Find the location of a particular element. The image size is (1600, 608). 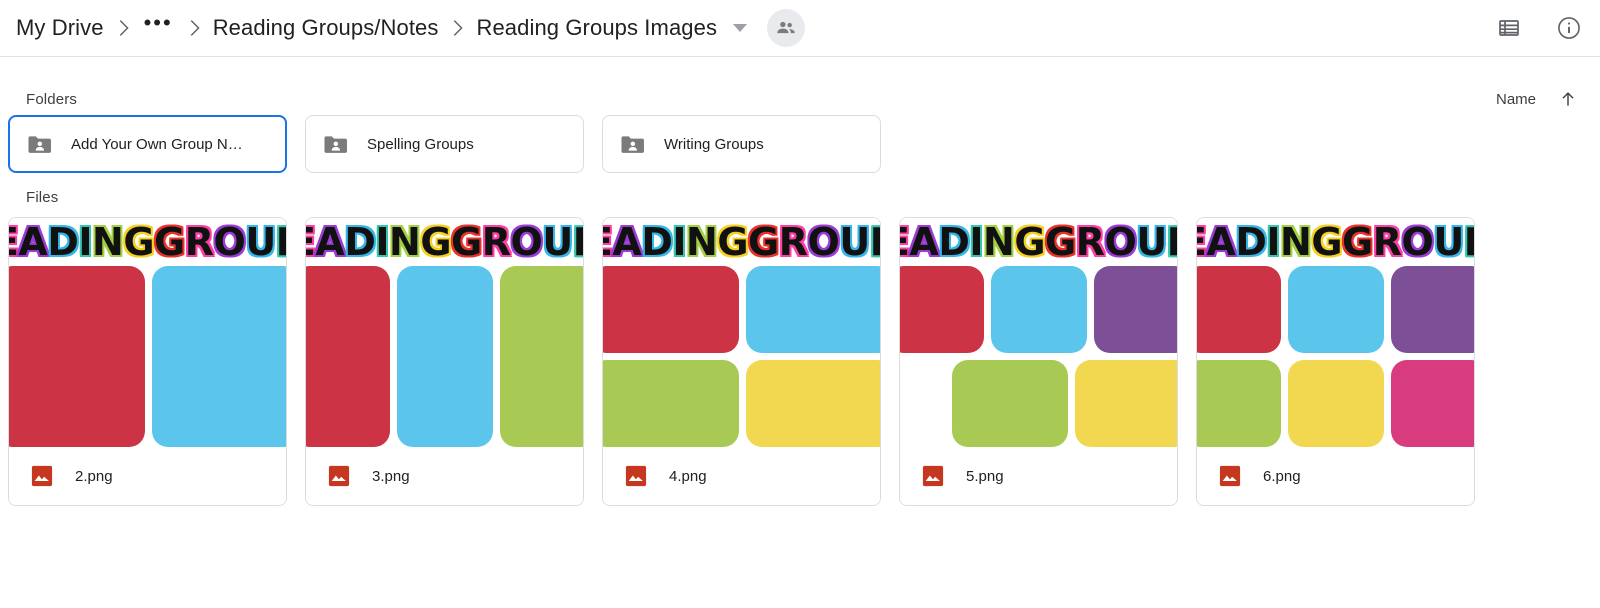

folder-chip-2: Writing Groups is located at coordinates (741, 144).